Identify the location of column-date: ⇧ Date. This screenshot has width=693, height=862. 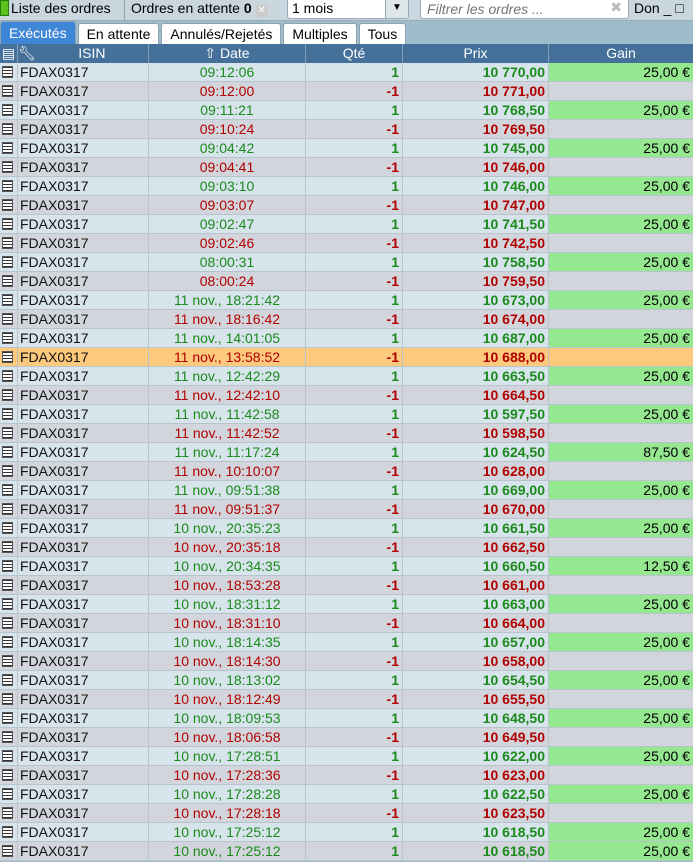
(226, 53).